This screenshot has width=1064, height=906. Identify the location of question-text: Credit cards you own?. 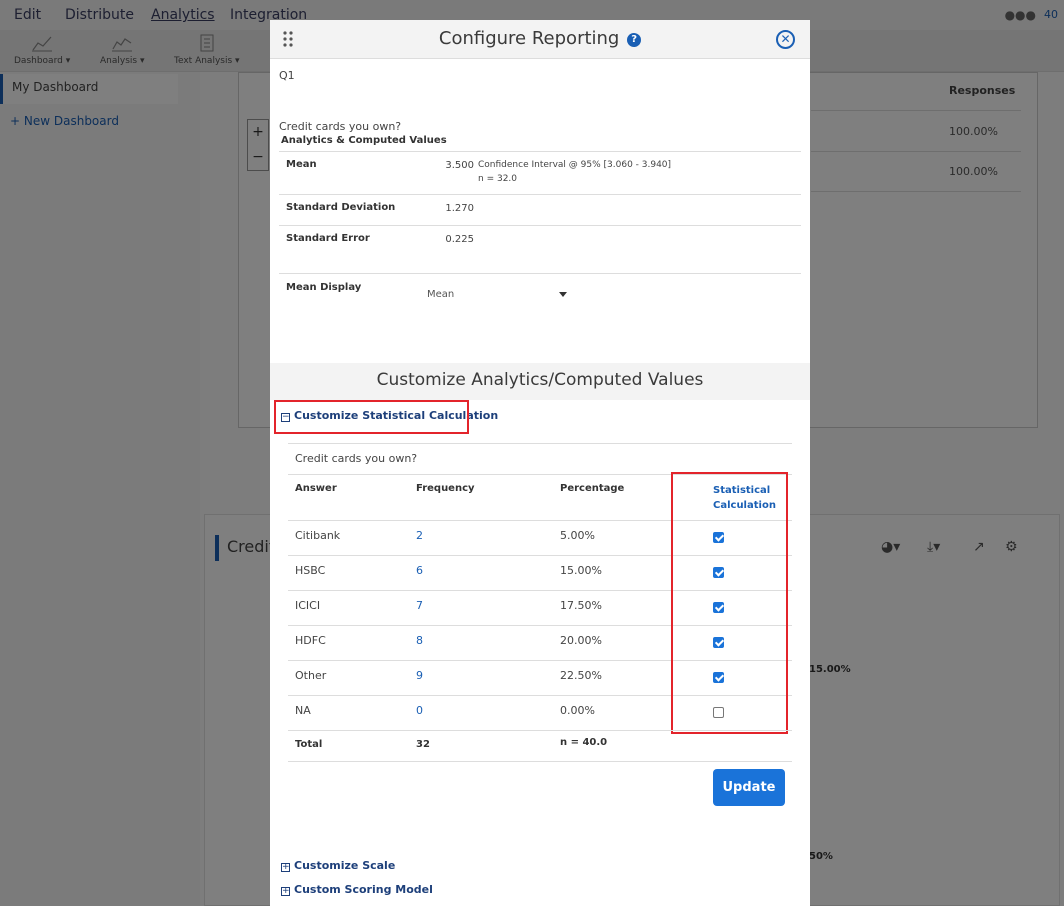
(340, 126).